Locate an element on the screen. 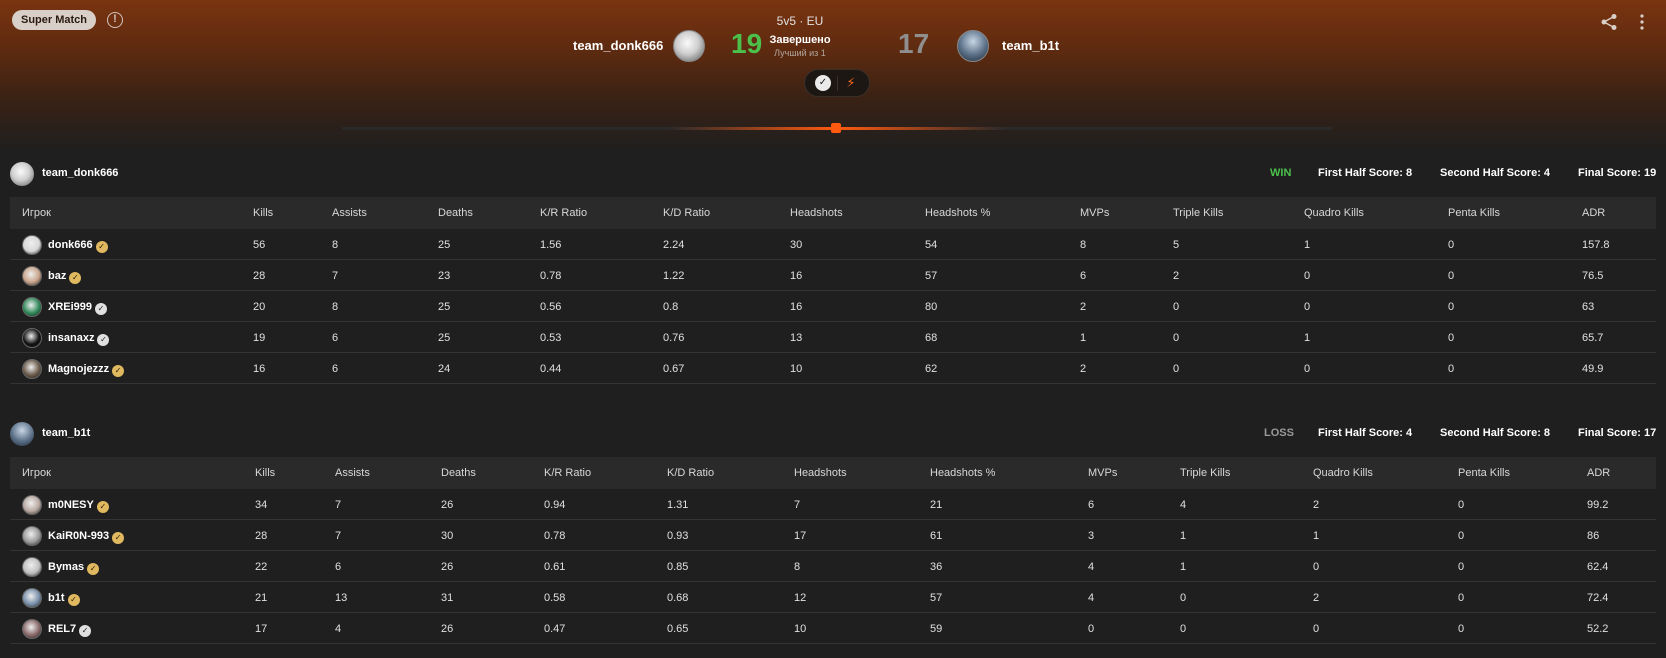 This screenshot has height=658, width=1666. stat-cell: 13 is located at coordinates (796, 338).